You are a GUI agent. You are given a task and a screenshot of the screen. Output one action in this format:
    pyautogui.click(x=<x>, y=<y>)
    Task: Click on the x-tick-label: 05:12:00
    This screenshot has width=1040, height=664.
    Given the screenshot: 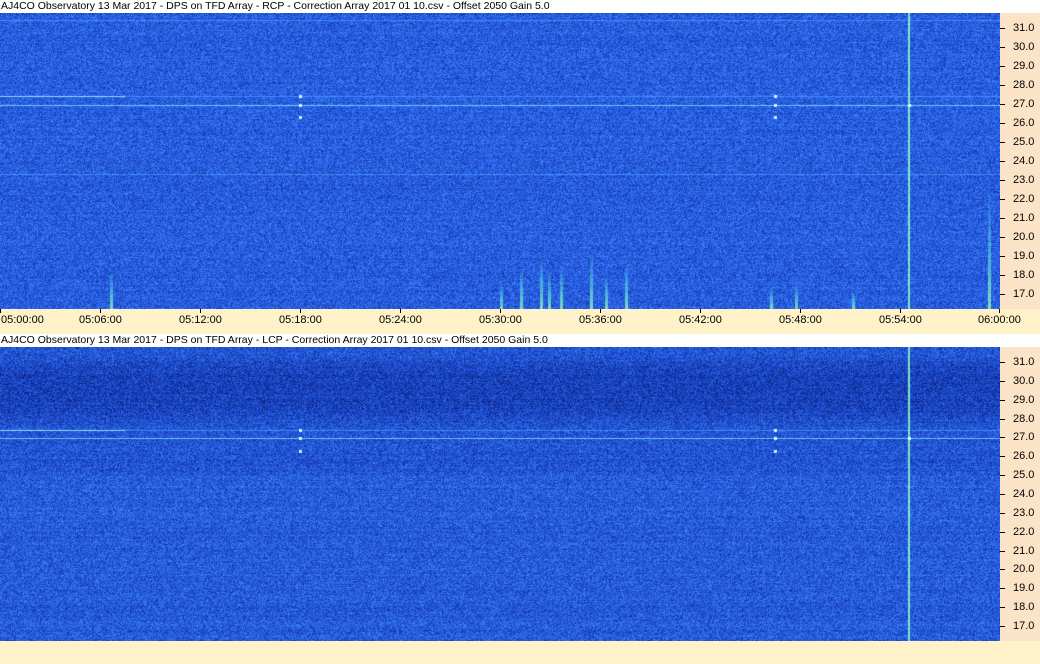 What is the action you would take?
    pyautogui.click(x=200, y=320)
    